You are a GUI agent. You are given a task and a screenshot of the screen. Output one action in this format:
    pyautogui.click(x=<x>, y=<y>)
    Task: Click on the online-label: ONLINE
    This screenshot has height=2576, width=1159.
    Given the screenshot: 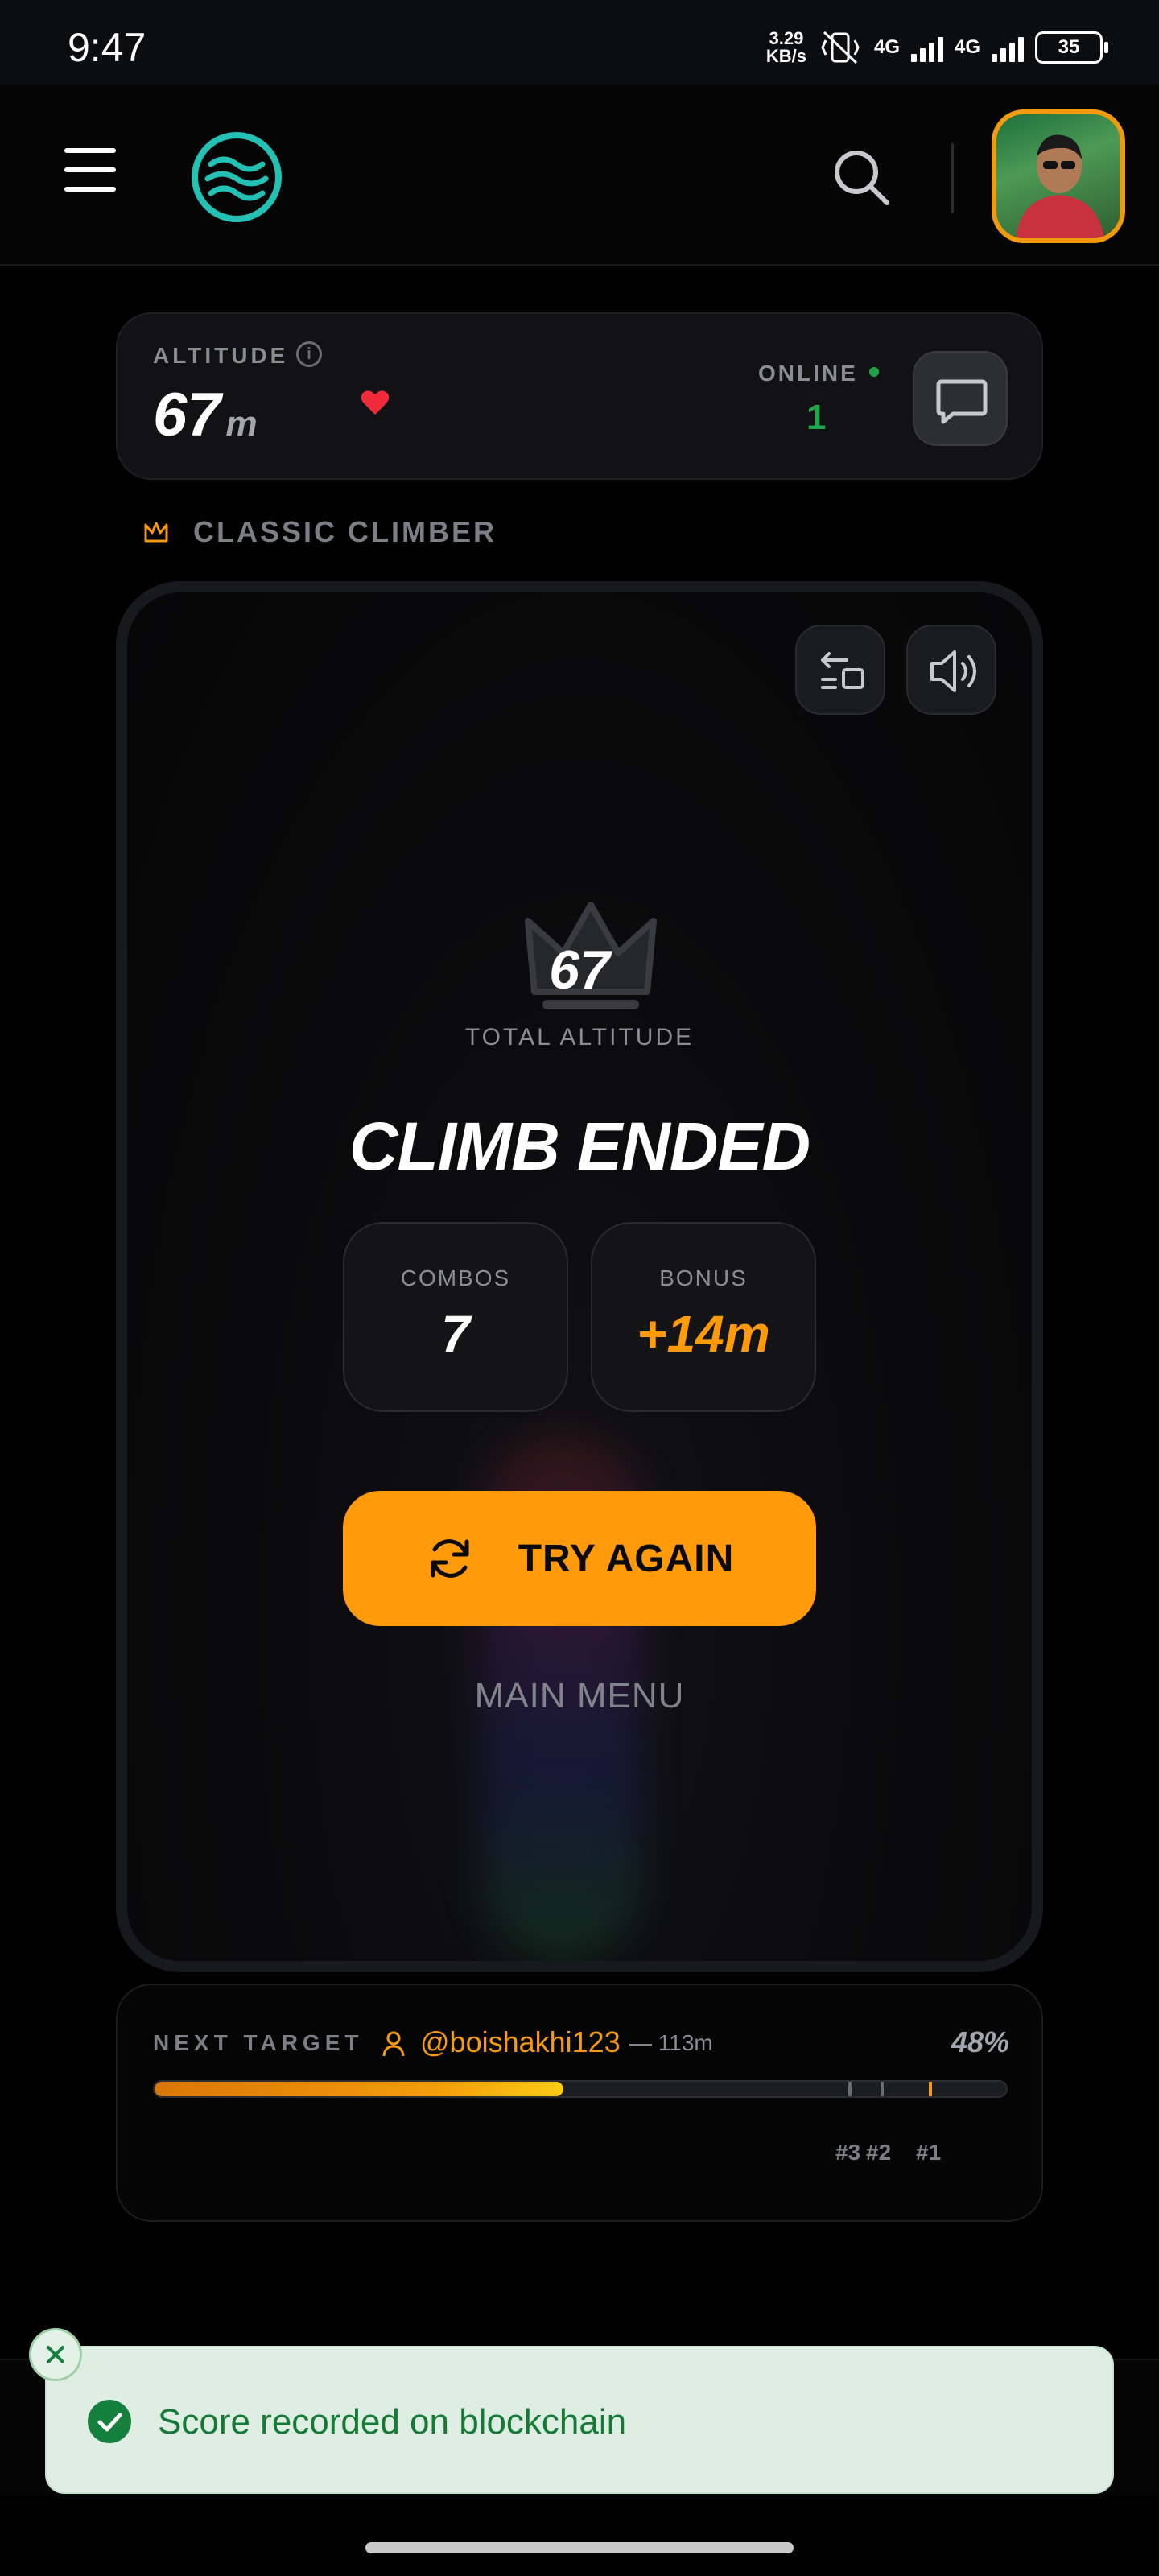 What is the action you would take?
    pyautogui.click(x=808, y=373)
    